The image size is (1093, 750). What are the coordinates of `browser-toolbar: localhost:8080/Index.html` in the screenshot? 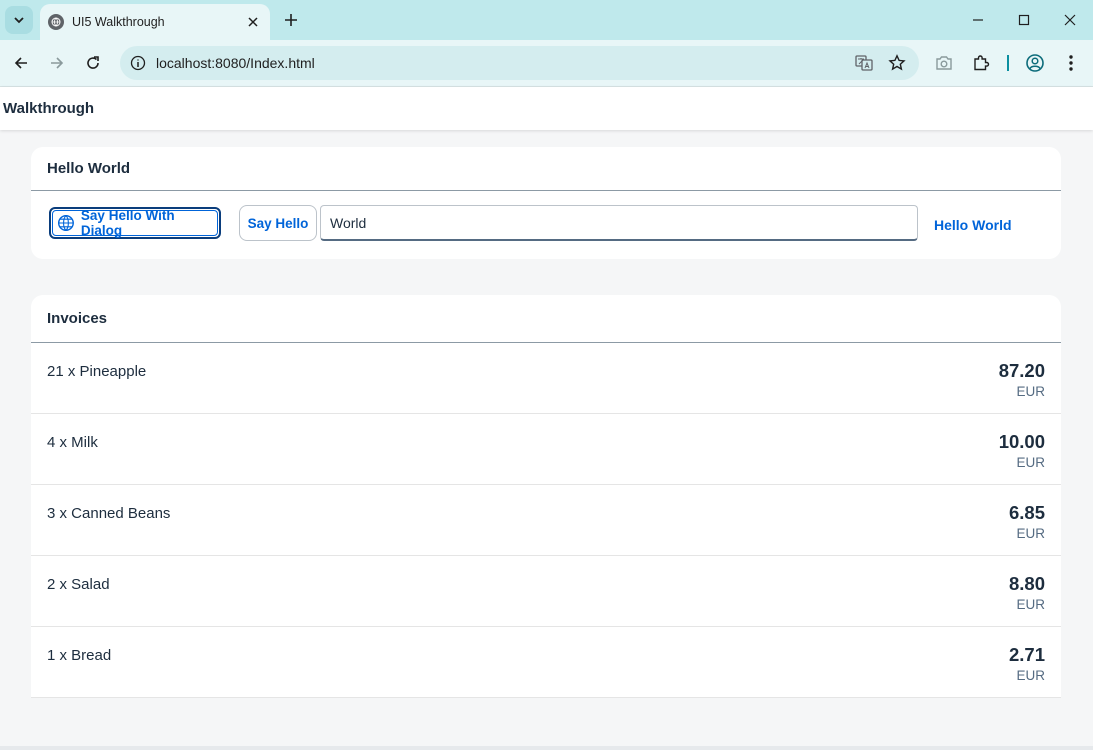 It's located at (546, 63).